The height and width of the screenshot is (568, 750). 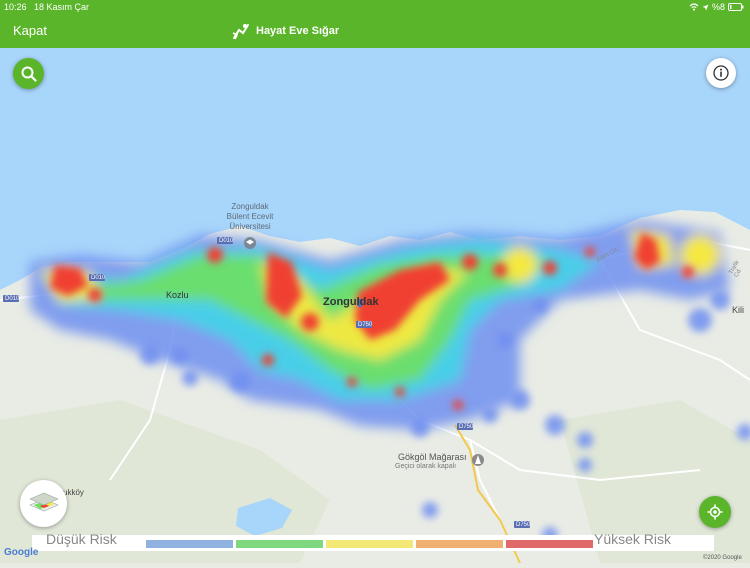 I want to click on location-button, so click(x=715, y=512).